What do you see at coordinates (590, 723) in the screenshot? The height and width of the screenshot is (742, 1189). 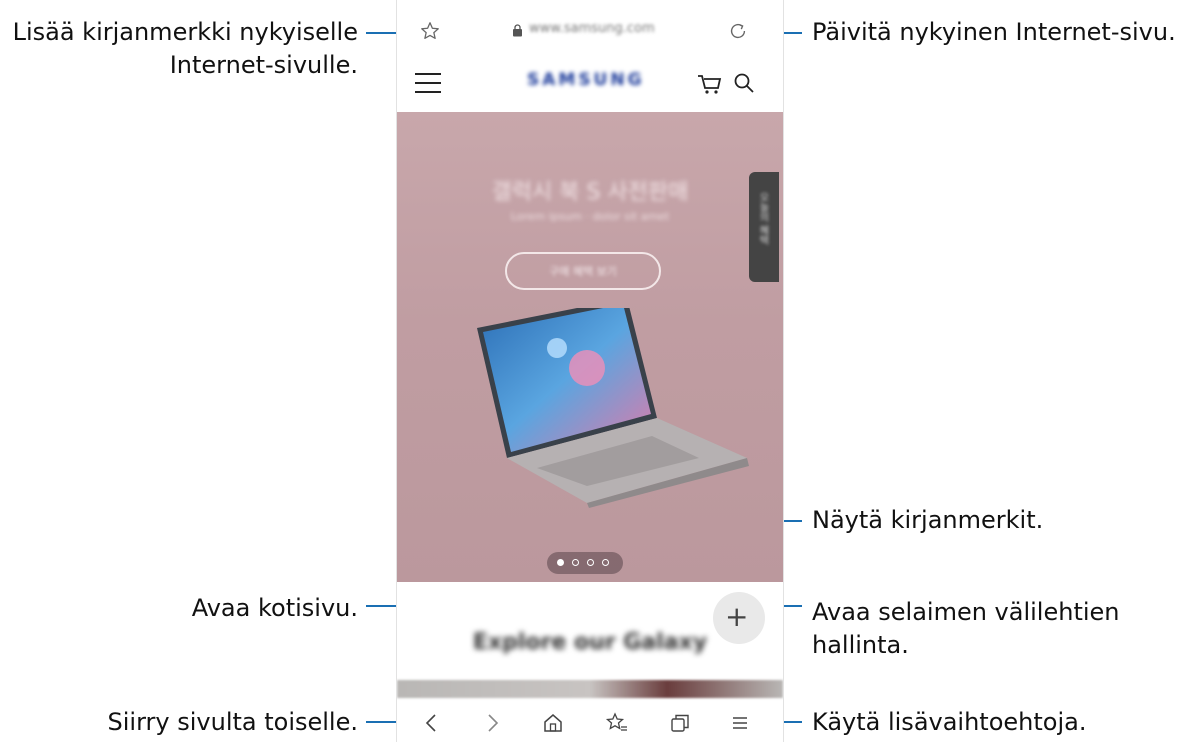 I see `bottom-toolbar` at bounding box center [590, 723].